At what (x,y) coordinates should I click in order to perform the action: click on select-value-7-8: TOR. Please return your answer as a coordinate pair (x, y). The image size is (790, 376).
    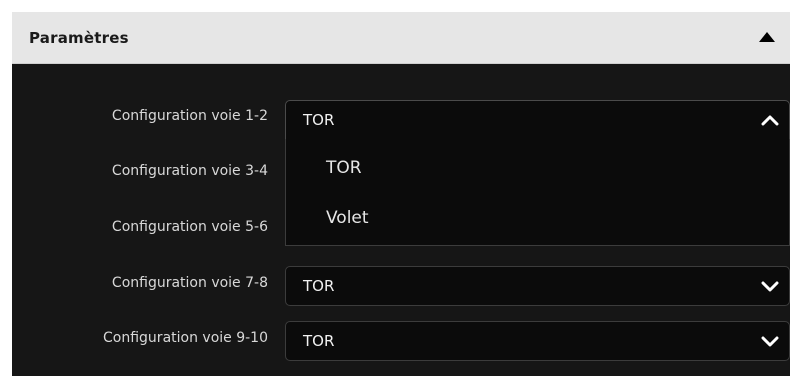
    Looking at the image, I should click on (319, 286).